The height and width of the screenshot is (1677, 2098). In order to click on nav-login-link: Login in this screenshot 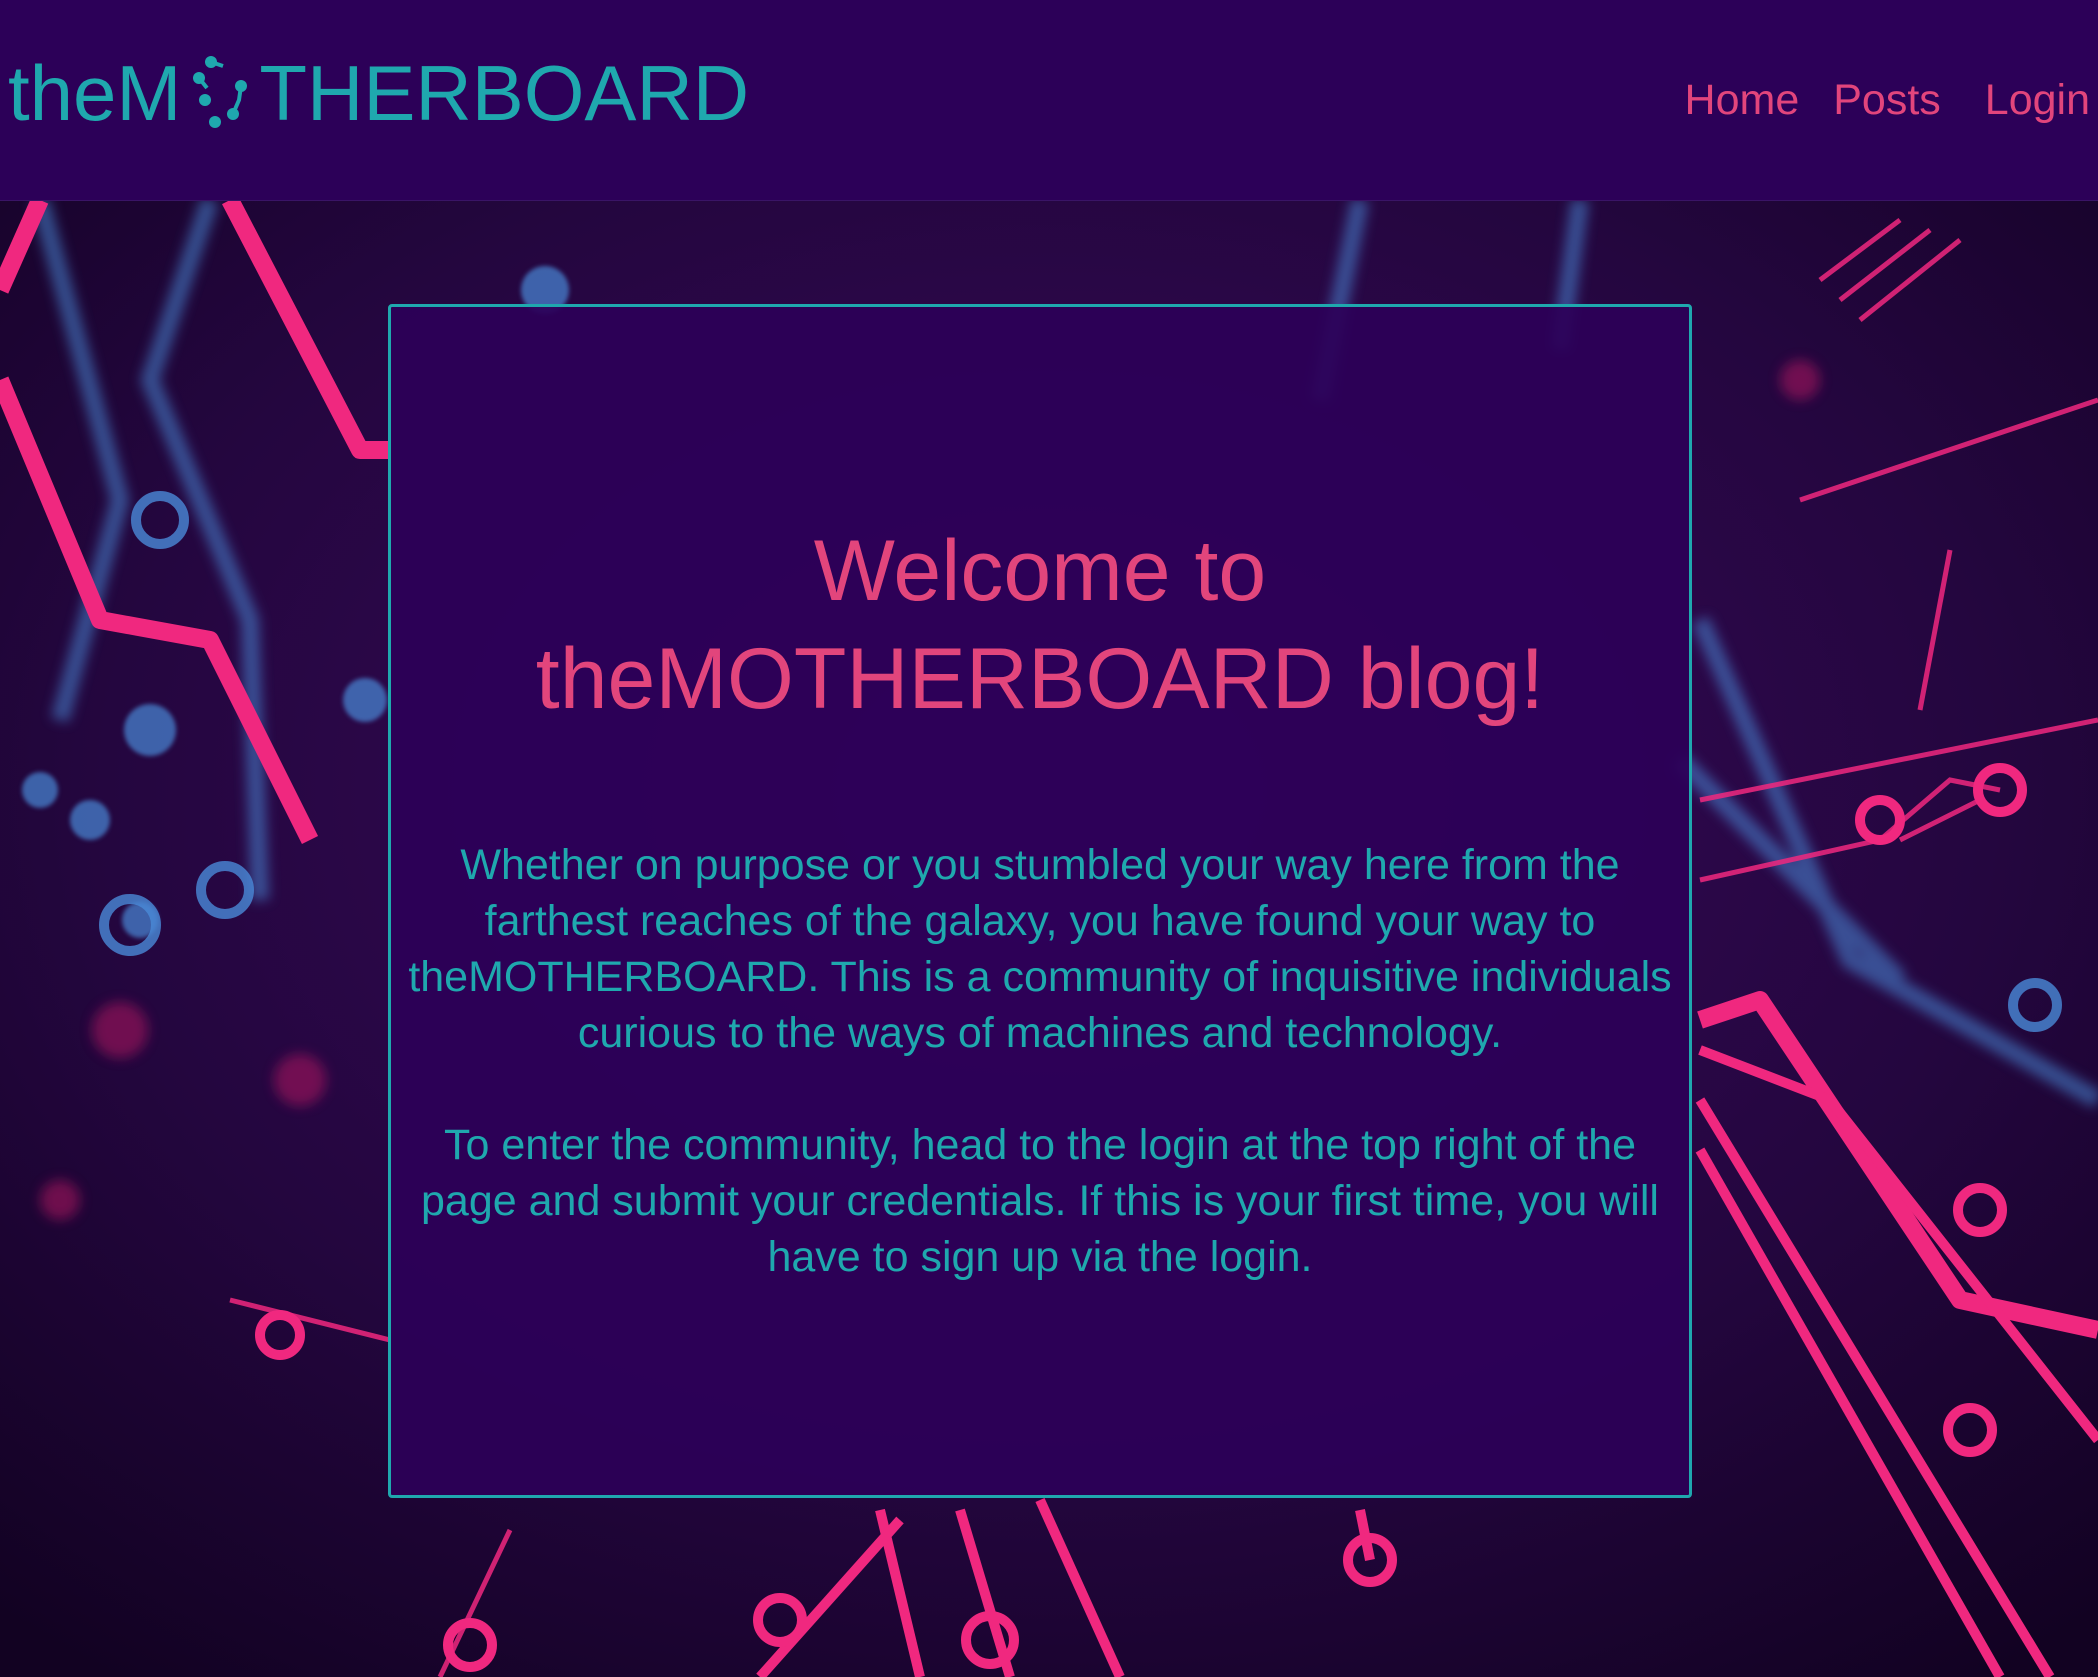, I will do `click(2037, 100)`.